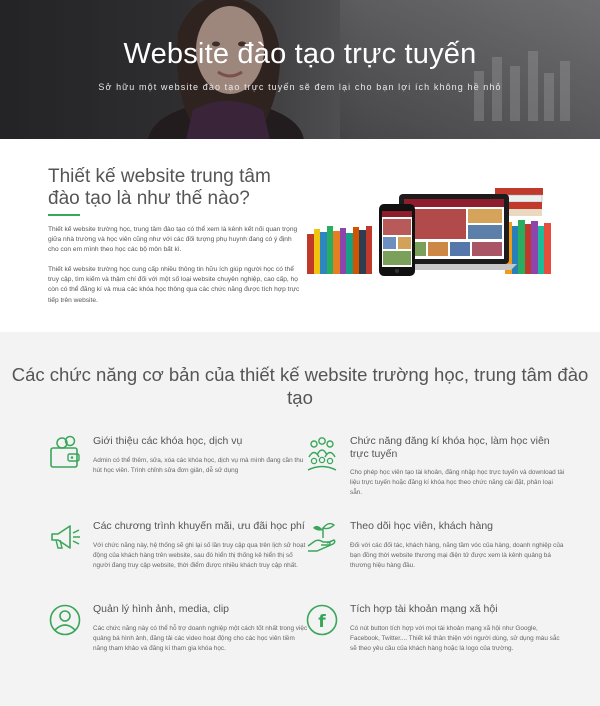 The width and height of the screenshot is (600, 706). Describe the element at coordinates (424, 609) in the screenshot. I see `feature-title: Tích hợp tài khoản mạng xã hội` at that location.